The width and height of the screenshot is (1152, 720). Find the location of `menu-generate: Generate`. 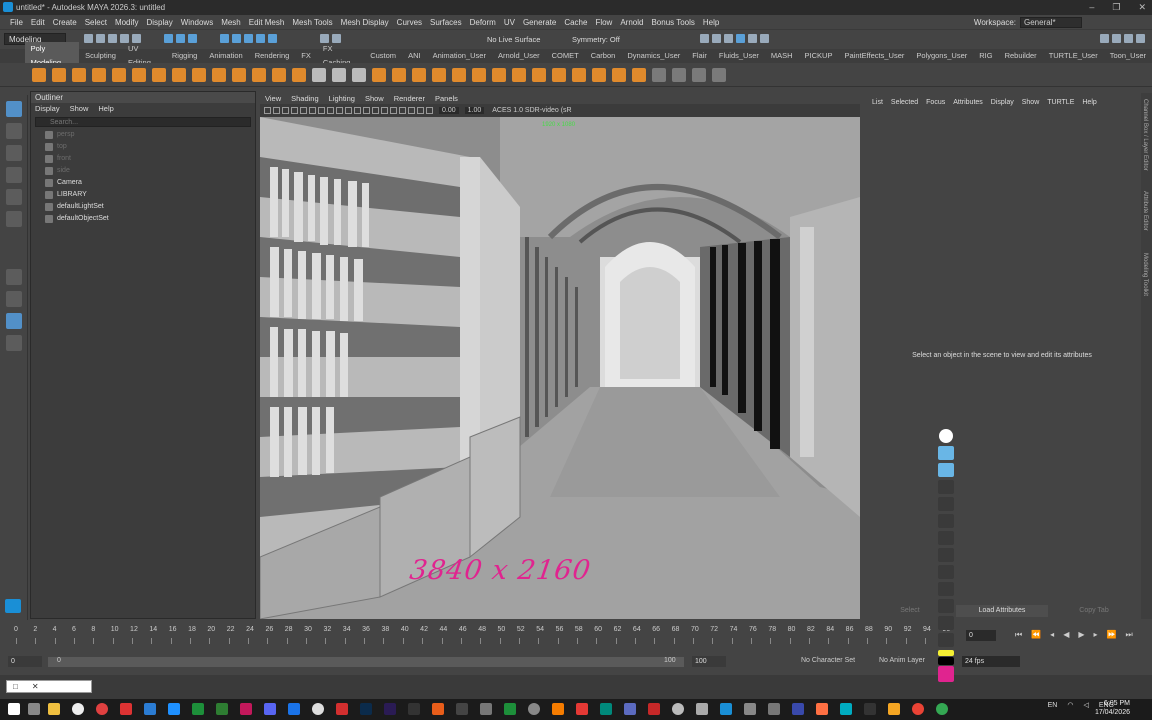

menu-generate: Generate is located at coordinates (539, 22).